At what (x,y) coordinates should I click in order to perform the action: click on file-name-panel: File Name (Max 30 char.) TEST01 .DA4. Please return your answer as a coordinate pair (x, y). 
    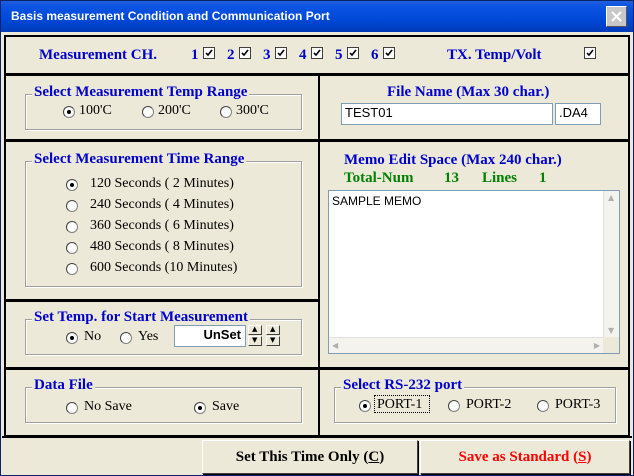
    Looking at the image, I should click on (474, 107).